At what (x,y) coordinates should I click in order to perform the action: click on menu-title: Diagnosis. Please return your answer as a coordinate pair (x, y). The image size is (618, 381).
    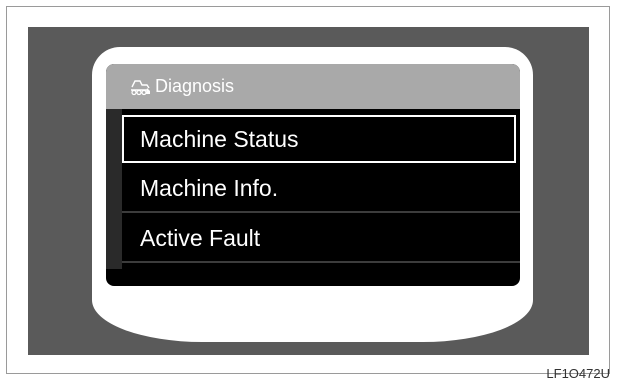
    Looking at the image, I should click on (195, 86).